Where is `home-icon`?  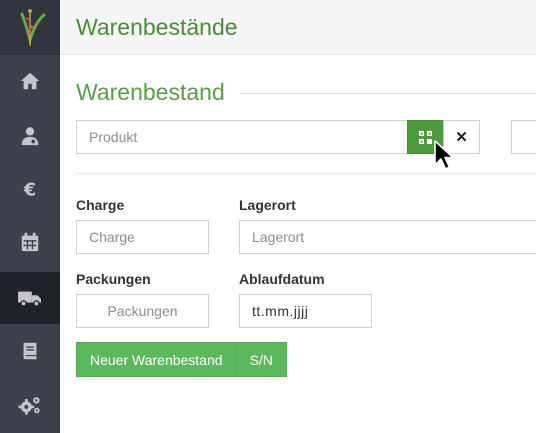 home-icon is located at coordinates (30, 81).